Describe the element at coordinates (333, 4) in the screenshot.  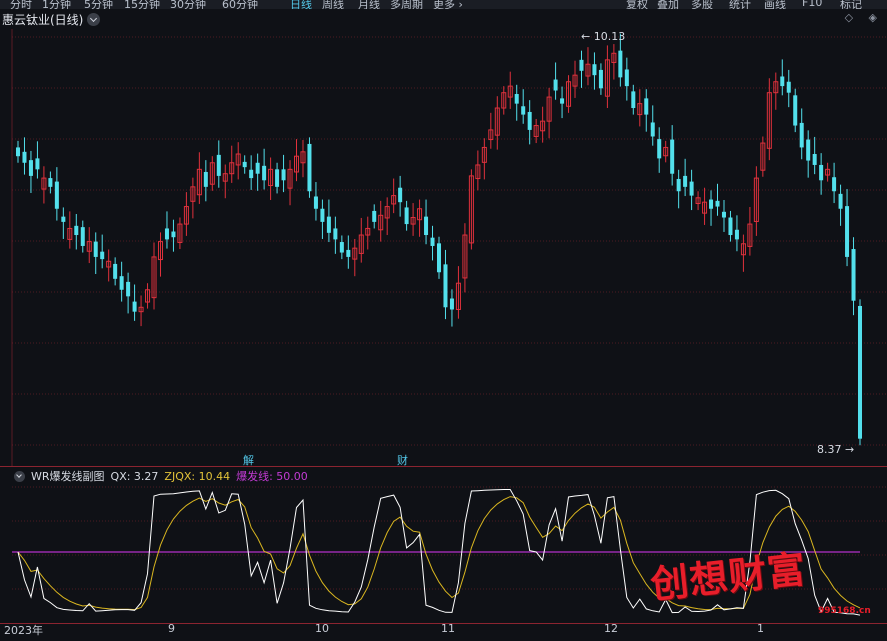
I see `period-tab-7: 周线` at that location.